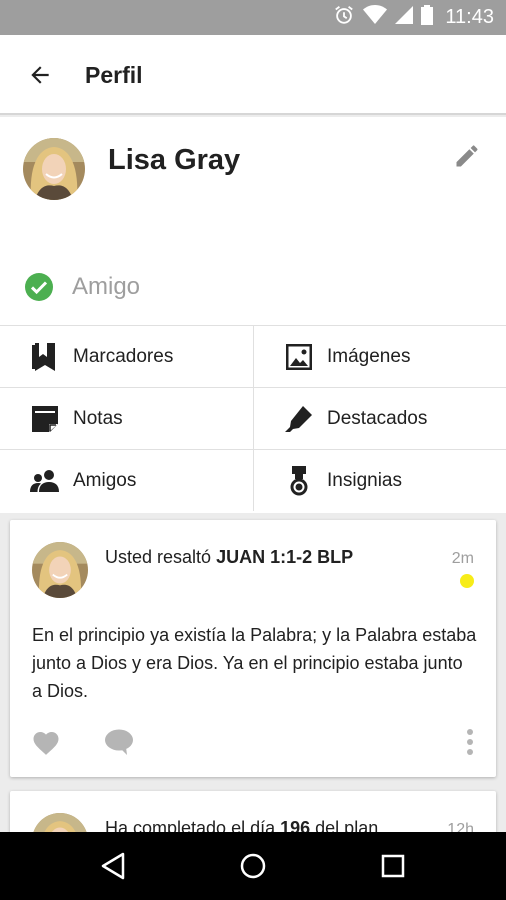  Describe the element at coordinates (45, 481) in the screenshot. I see `people-icon` at that location.